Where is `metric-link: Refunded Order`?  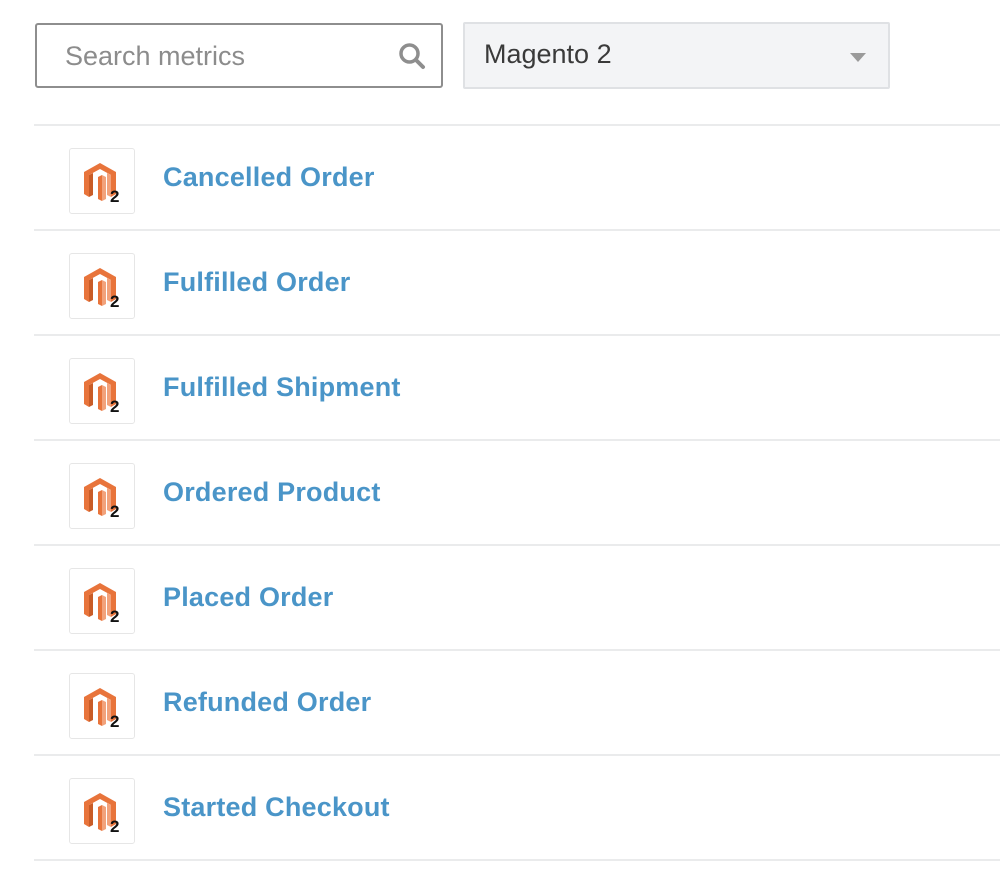 metric-link: Refunded Order is located at coordinates (267, 702).